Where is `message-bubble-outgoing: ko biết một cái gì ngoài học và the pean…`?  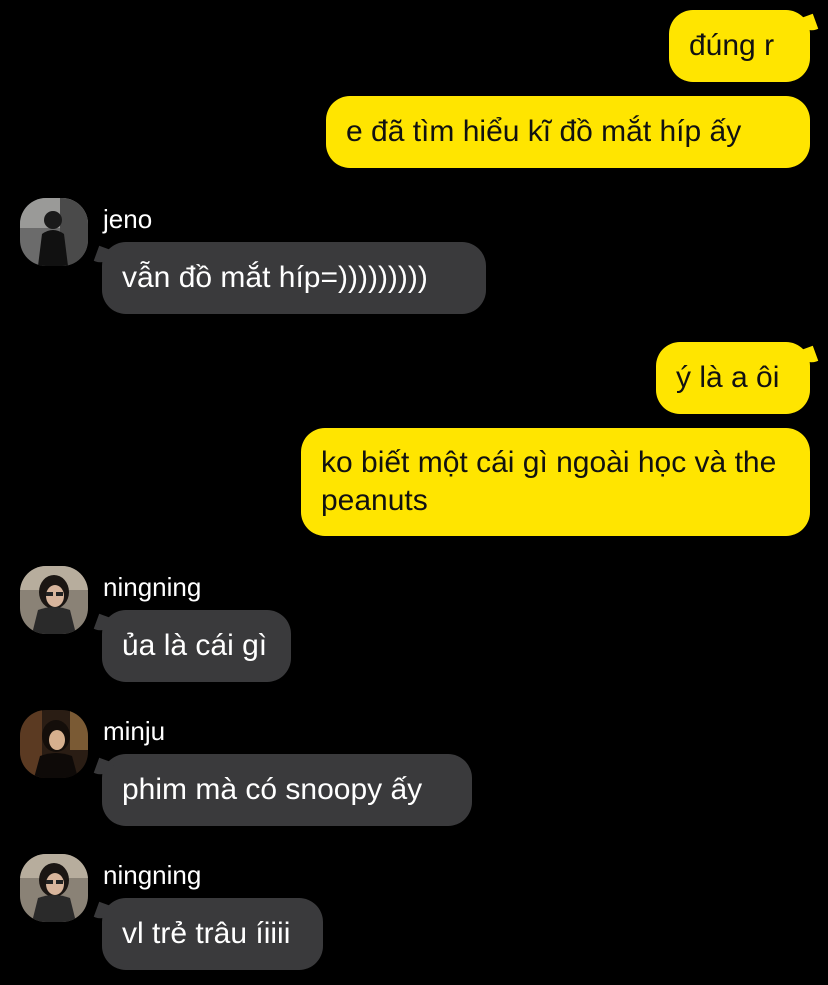
message-bubble-outgoing: ko biết một cái gì ngoài học và the pean… is located at coordinates (555, 482).